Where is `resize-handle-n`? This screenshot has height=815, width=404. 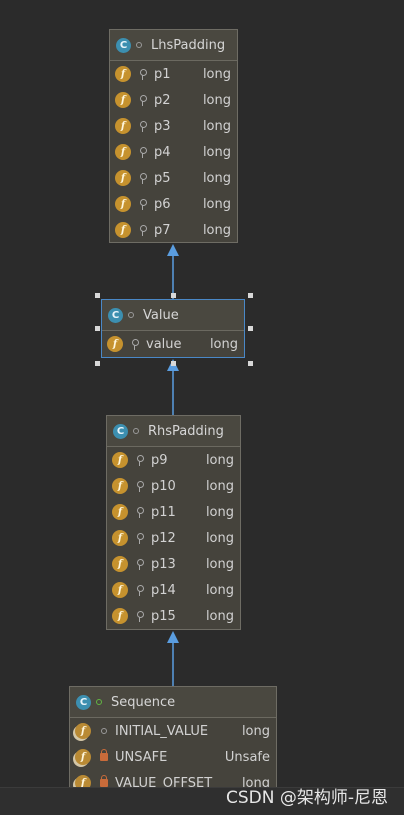 resize-handle-n is located at coordinates (173, 295).